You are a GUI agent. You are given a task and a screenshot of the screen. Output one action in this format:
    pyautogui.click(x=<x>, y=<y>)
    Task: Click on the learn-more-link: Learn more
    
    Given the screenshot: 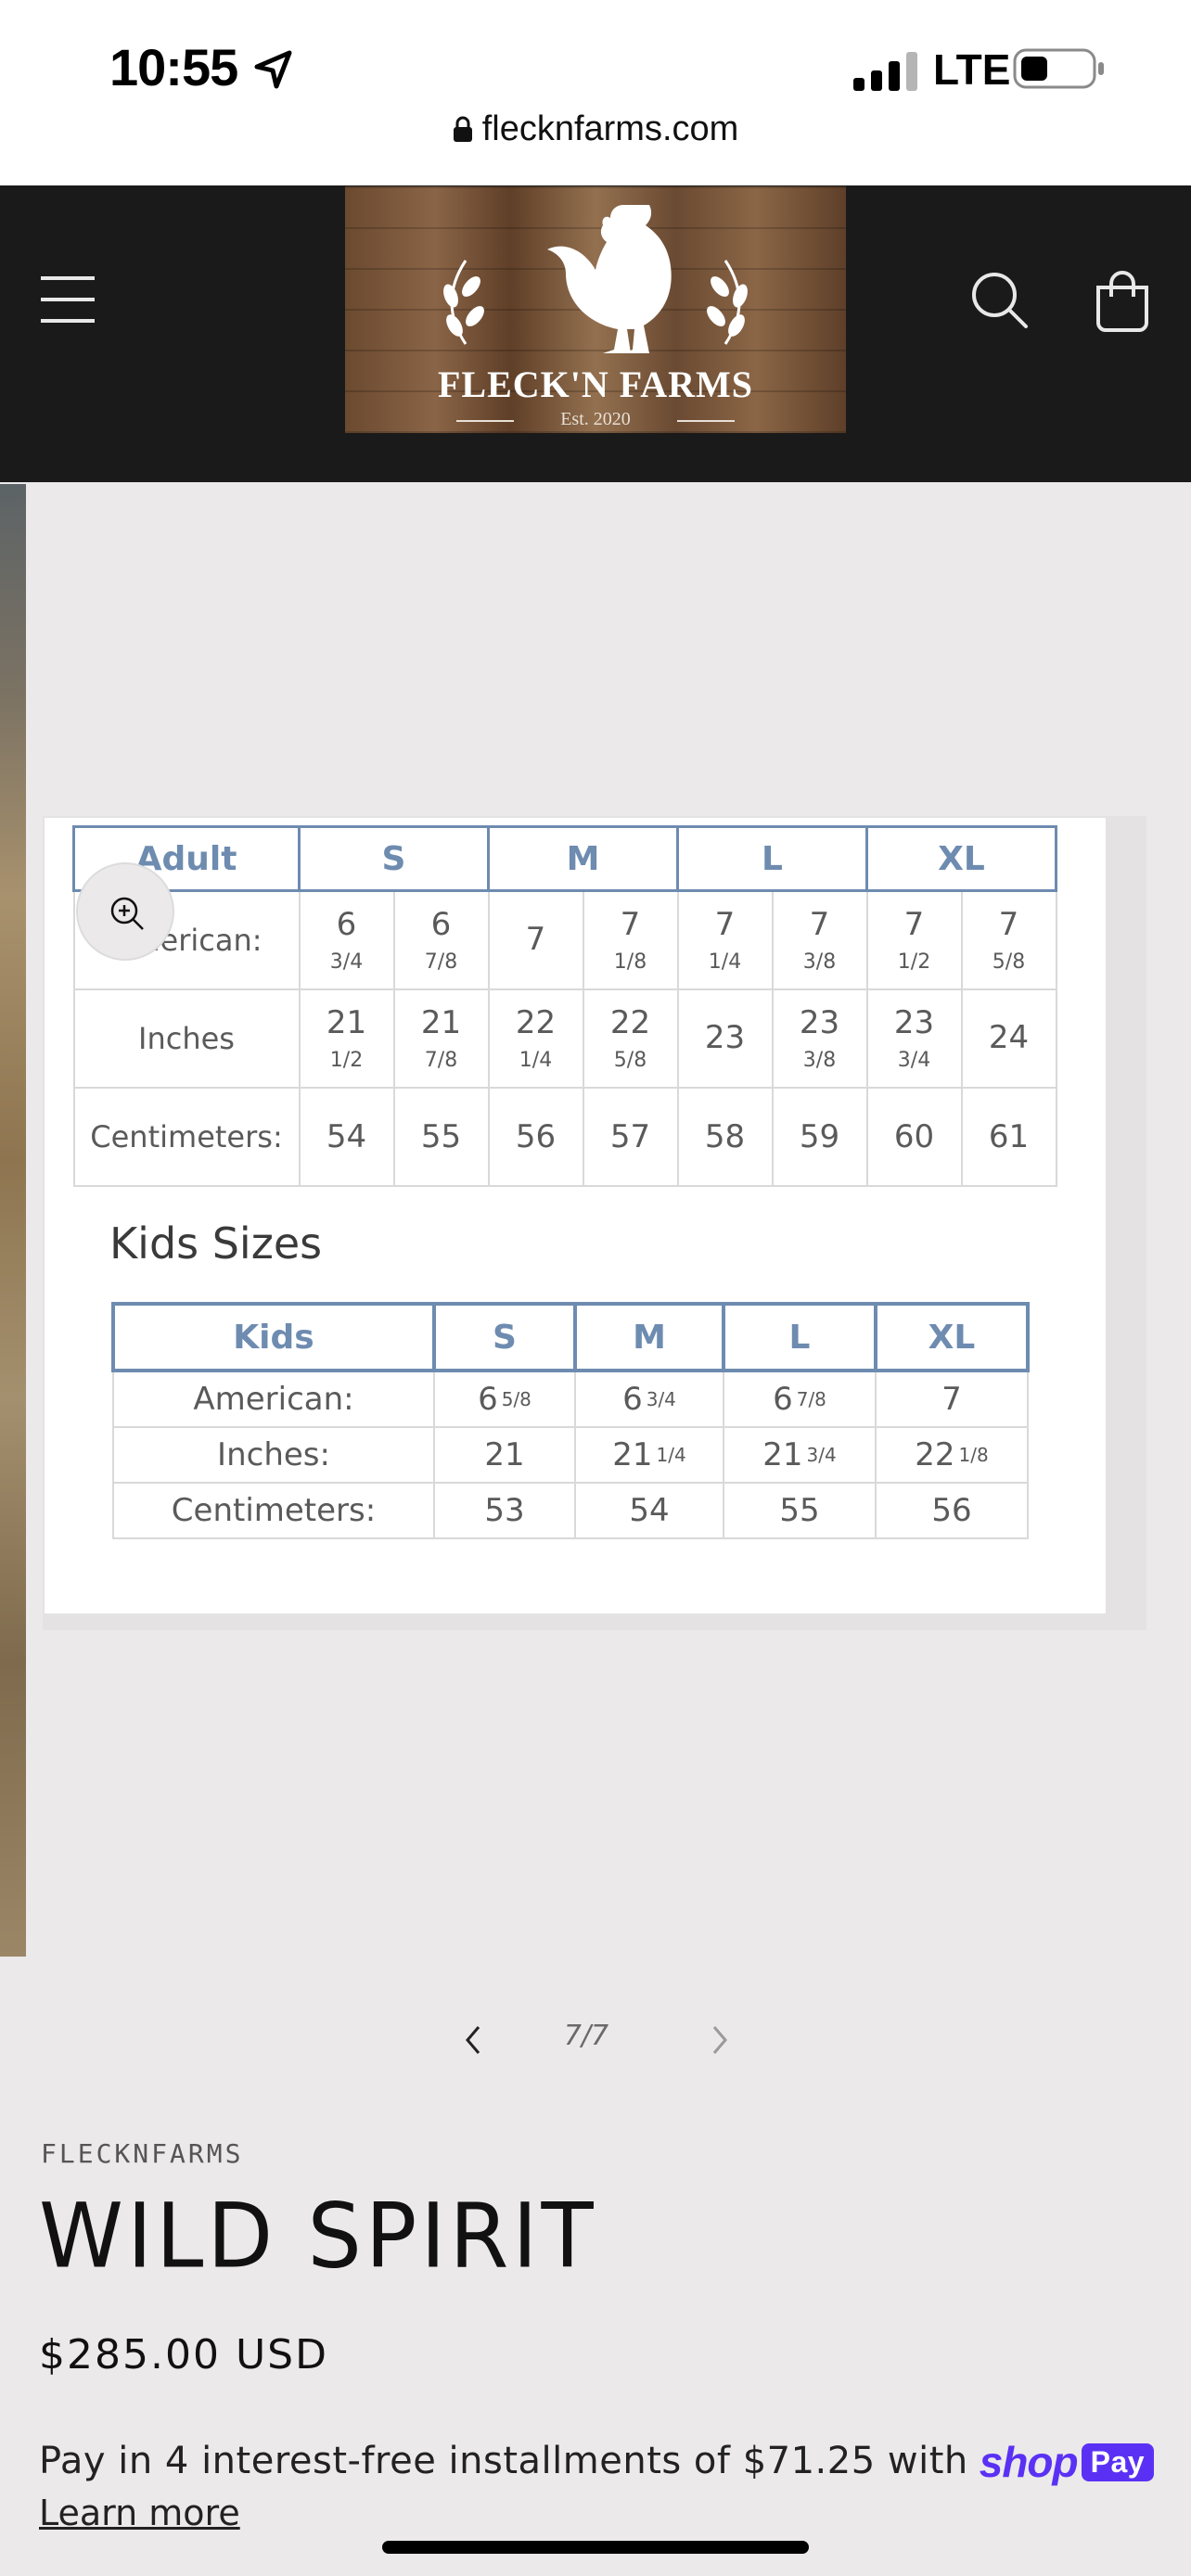 What is the action you would take?
    pyautogui.click(x=139, y=2513)
    